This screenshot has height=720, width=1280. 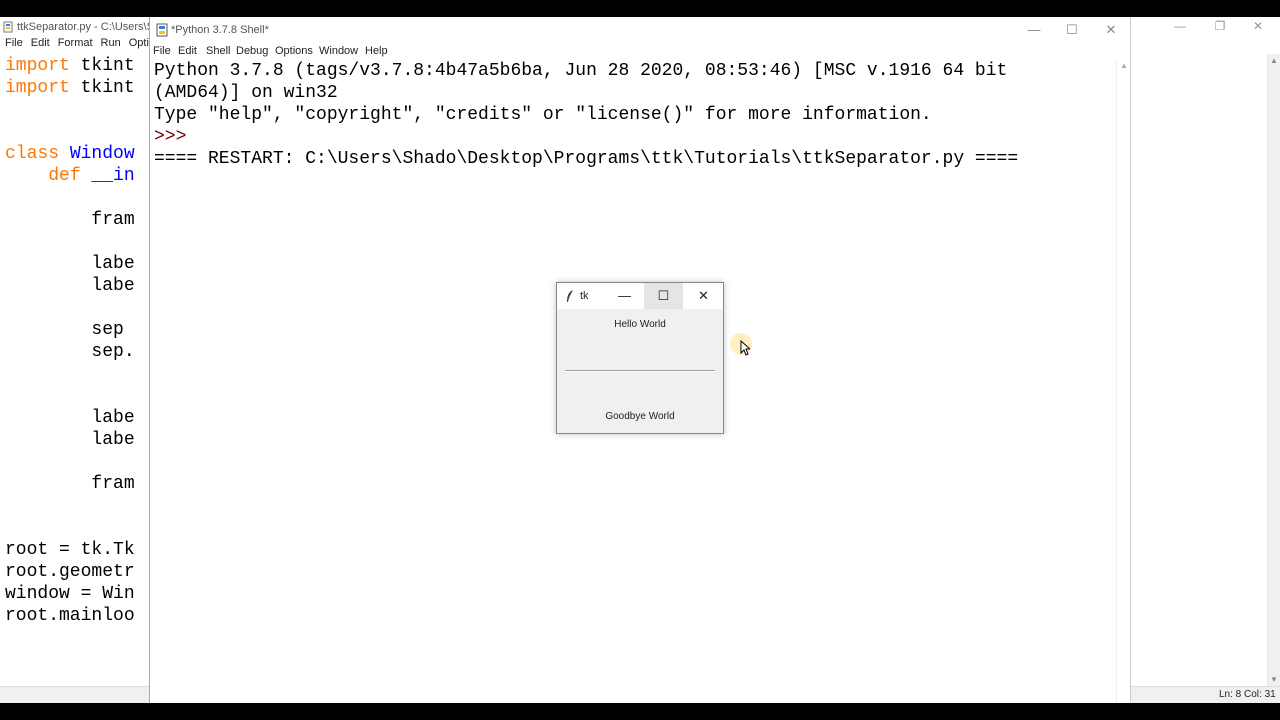 I want to click on tk-window: tk — ☐ ✕ Hello World Goodbye World, so click(x=640, y=358).